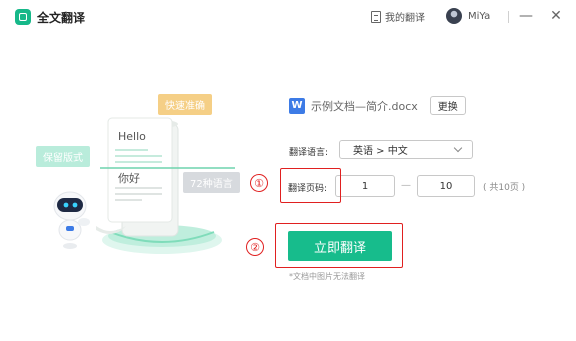  What do you see at coordinates (288, 17) in the screenshot?
I see `title-bar: 全文翻译 我的翻译 MiYa — ✕` at bounding box center [288, 17].